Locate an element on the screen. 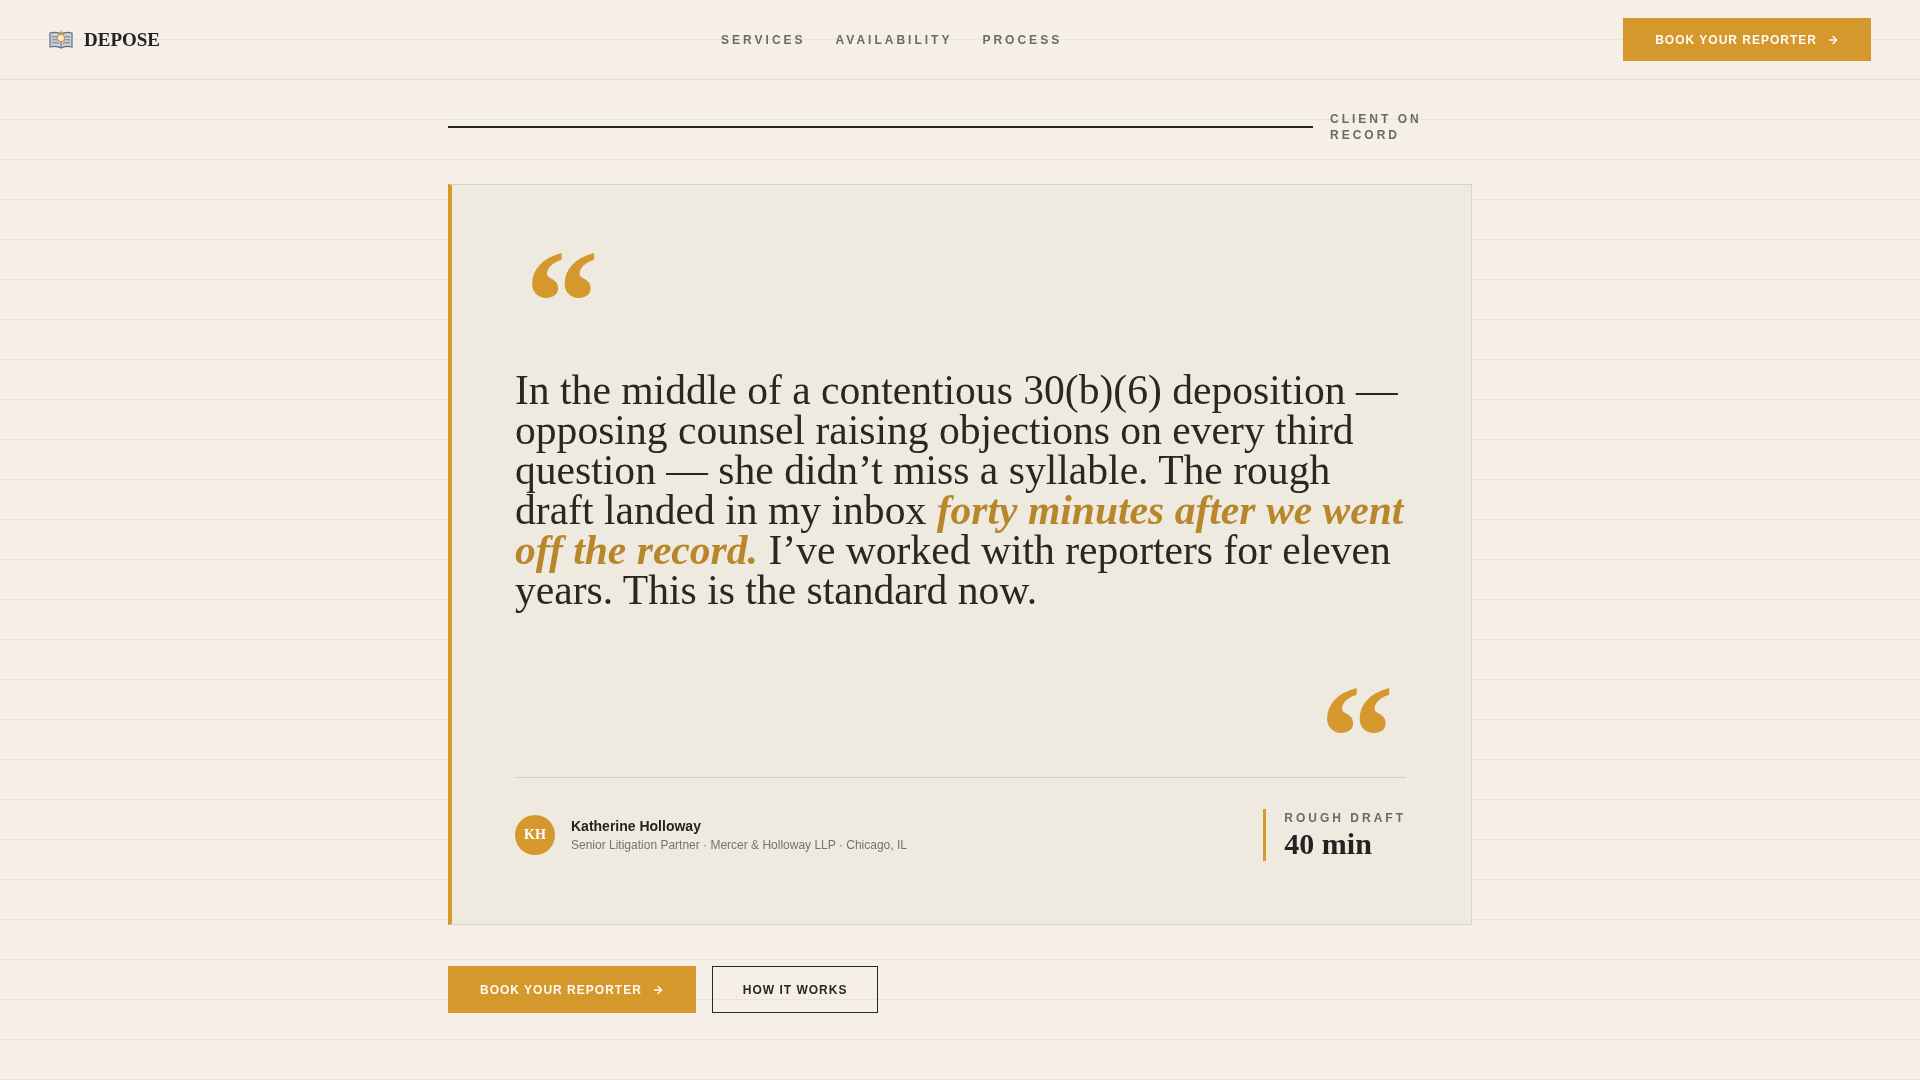 This screenshot has width=1920, height=1080. author-title: Senior Litigation Partner · Mercer & Holloway LLP · Chicago, IL is located at coordinates (739, 845).